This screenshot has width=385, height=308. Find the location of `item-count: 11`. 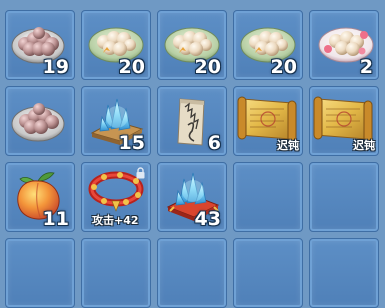

item-count: 11 is located at coordinates (55, 219).